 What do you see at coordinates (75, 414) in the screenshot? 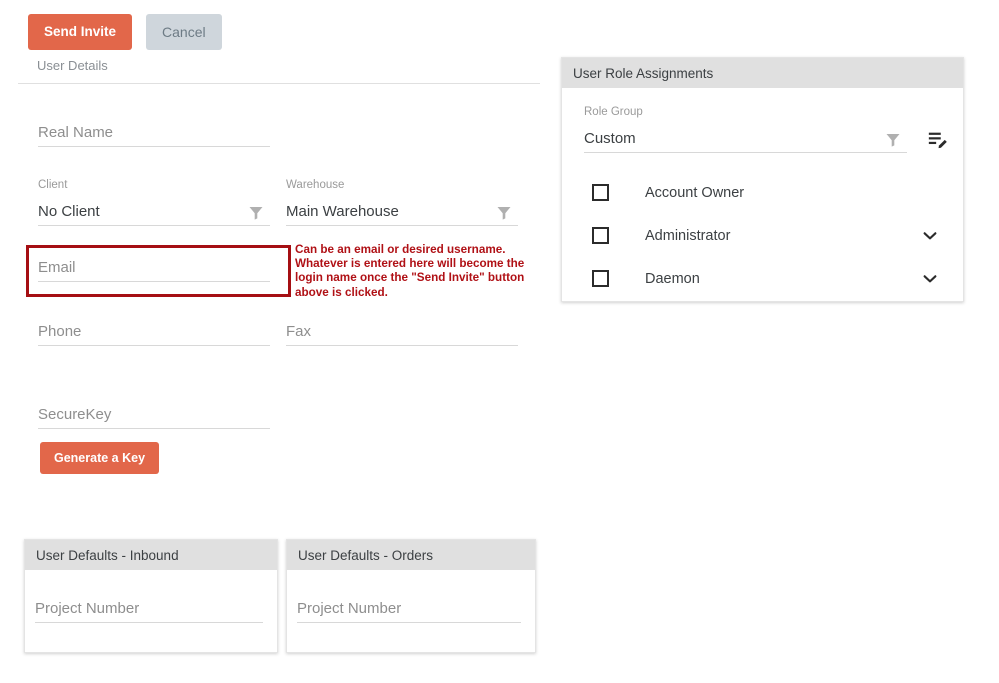
I see `securekey-placeholder: SecureKey` at bounding box center [75, 414].